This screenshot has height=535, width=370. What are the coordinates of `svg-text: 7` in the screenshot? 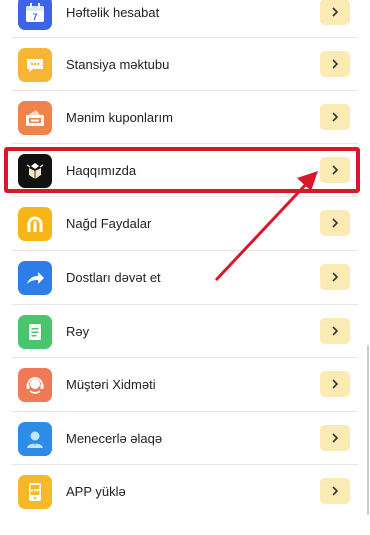 It's located at (34, 17).